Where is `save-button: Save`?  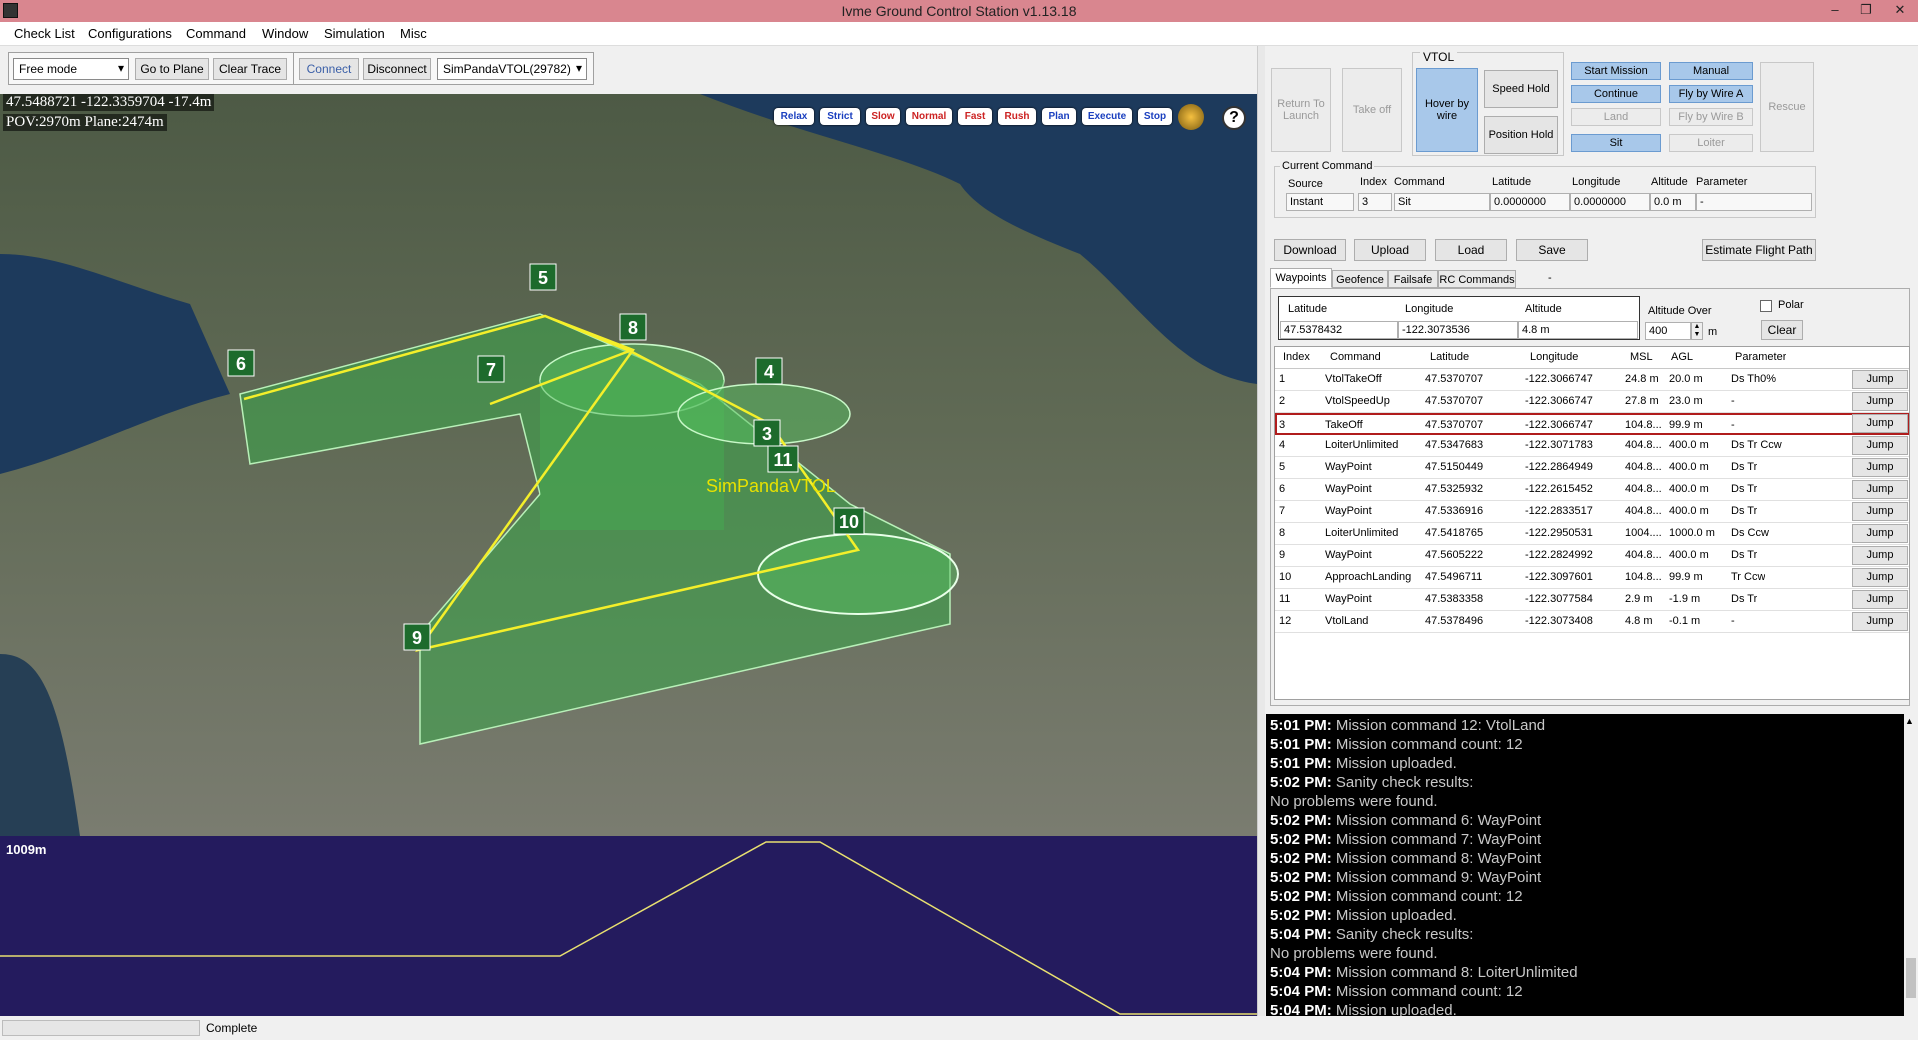
save-button: Save is located at coordinates (1552, 250).